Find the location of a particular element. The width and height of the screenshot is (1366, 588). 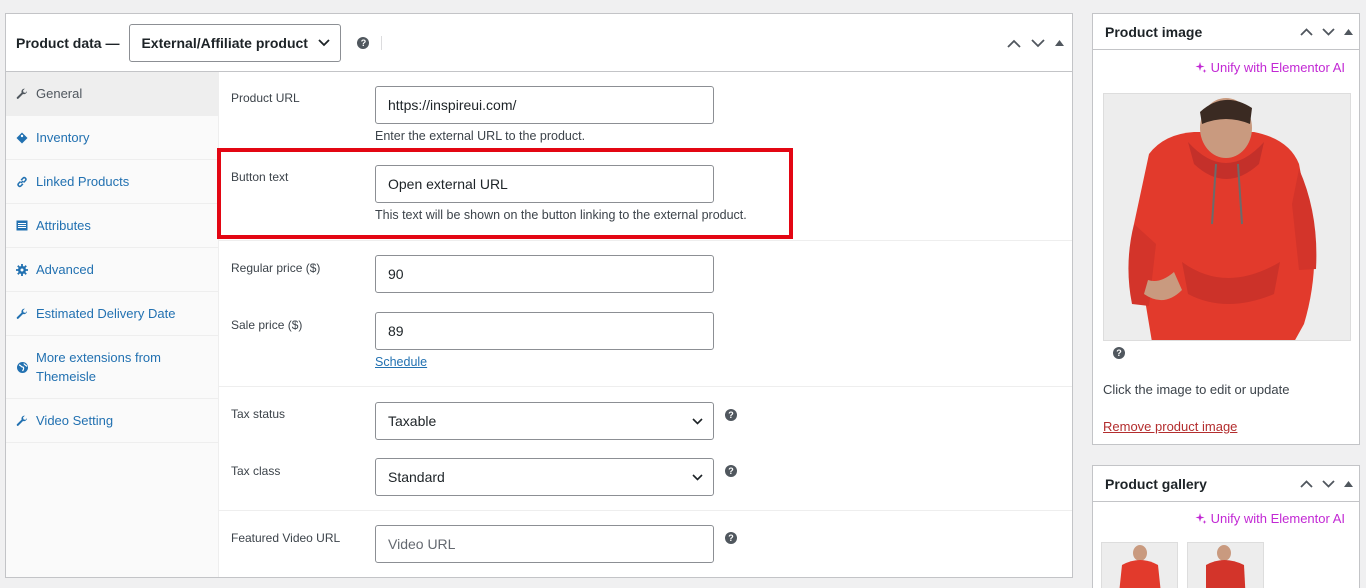

header-divider is located at coordinates (382, 42).